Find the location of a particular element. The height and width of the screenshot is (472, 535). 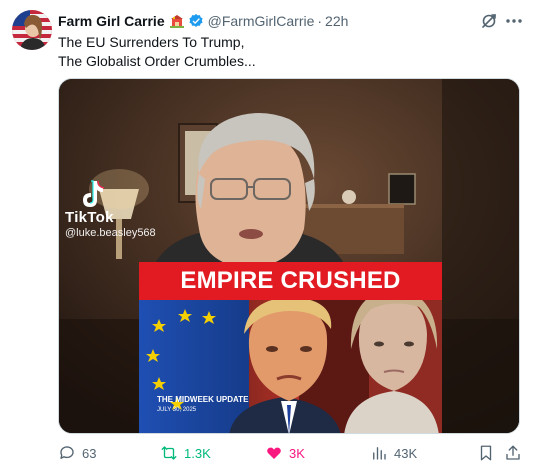

more-icon is located at coordinates (514, 21).